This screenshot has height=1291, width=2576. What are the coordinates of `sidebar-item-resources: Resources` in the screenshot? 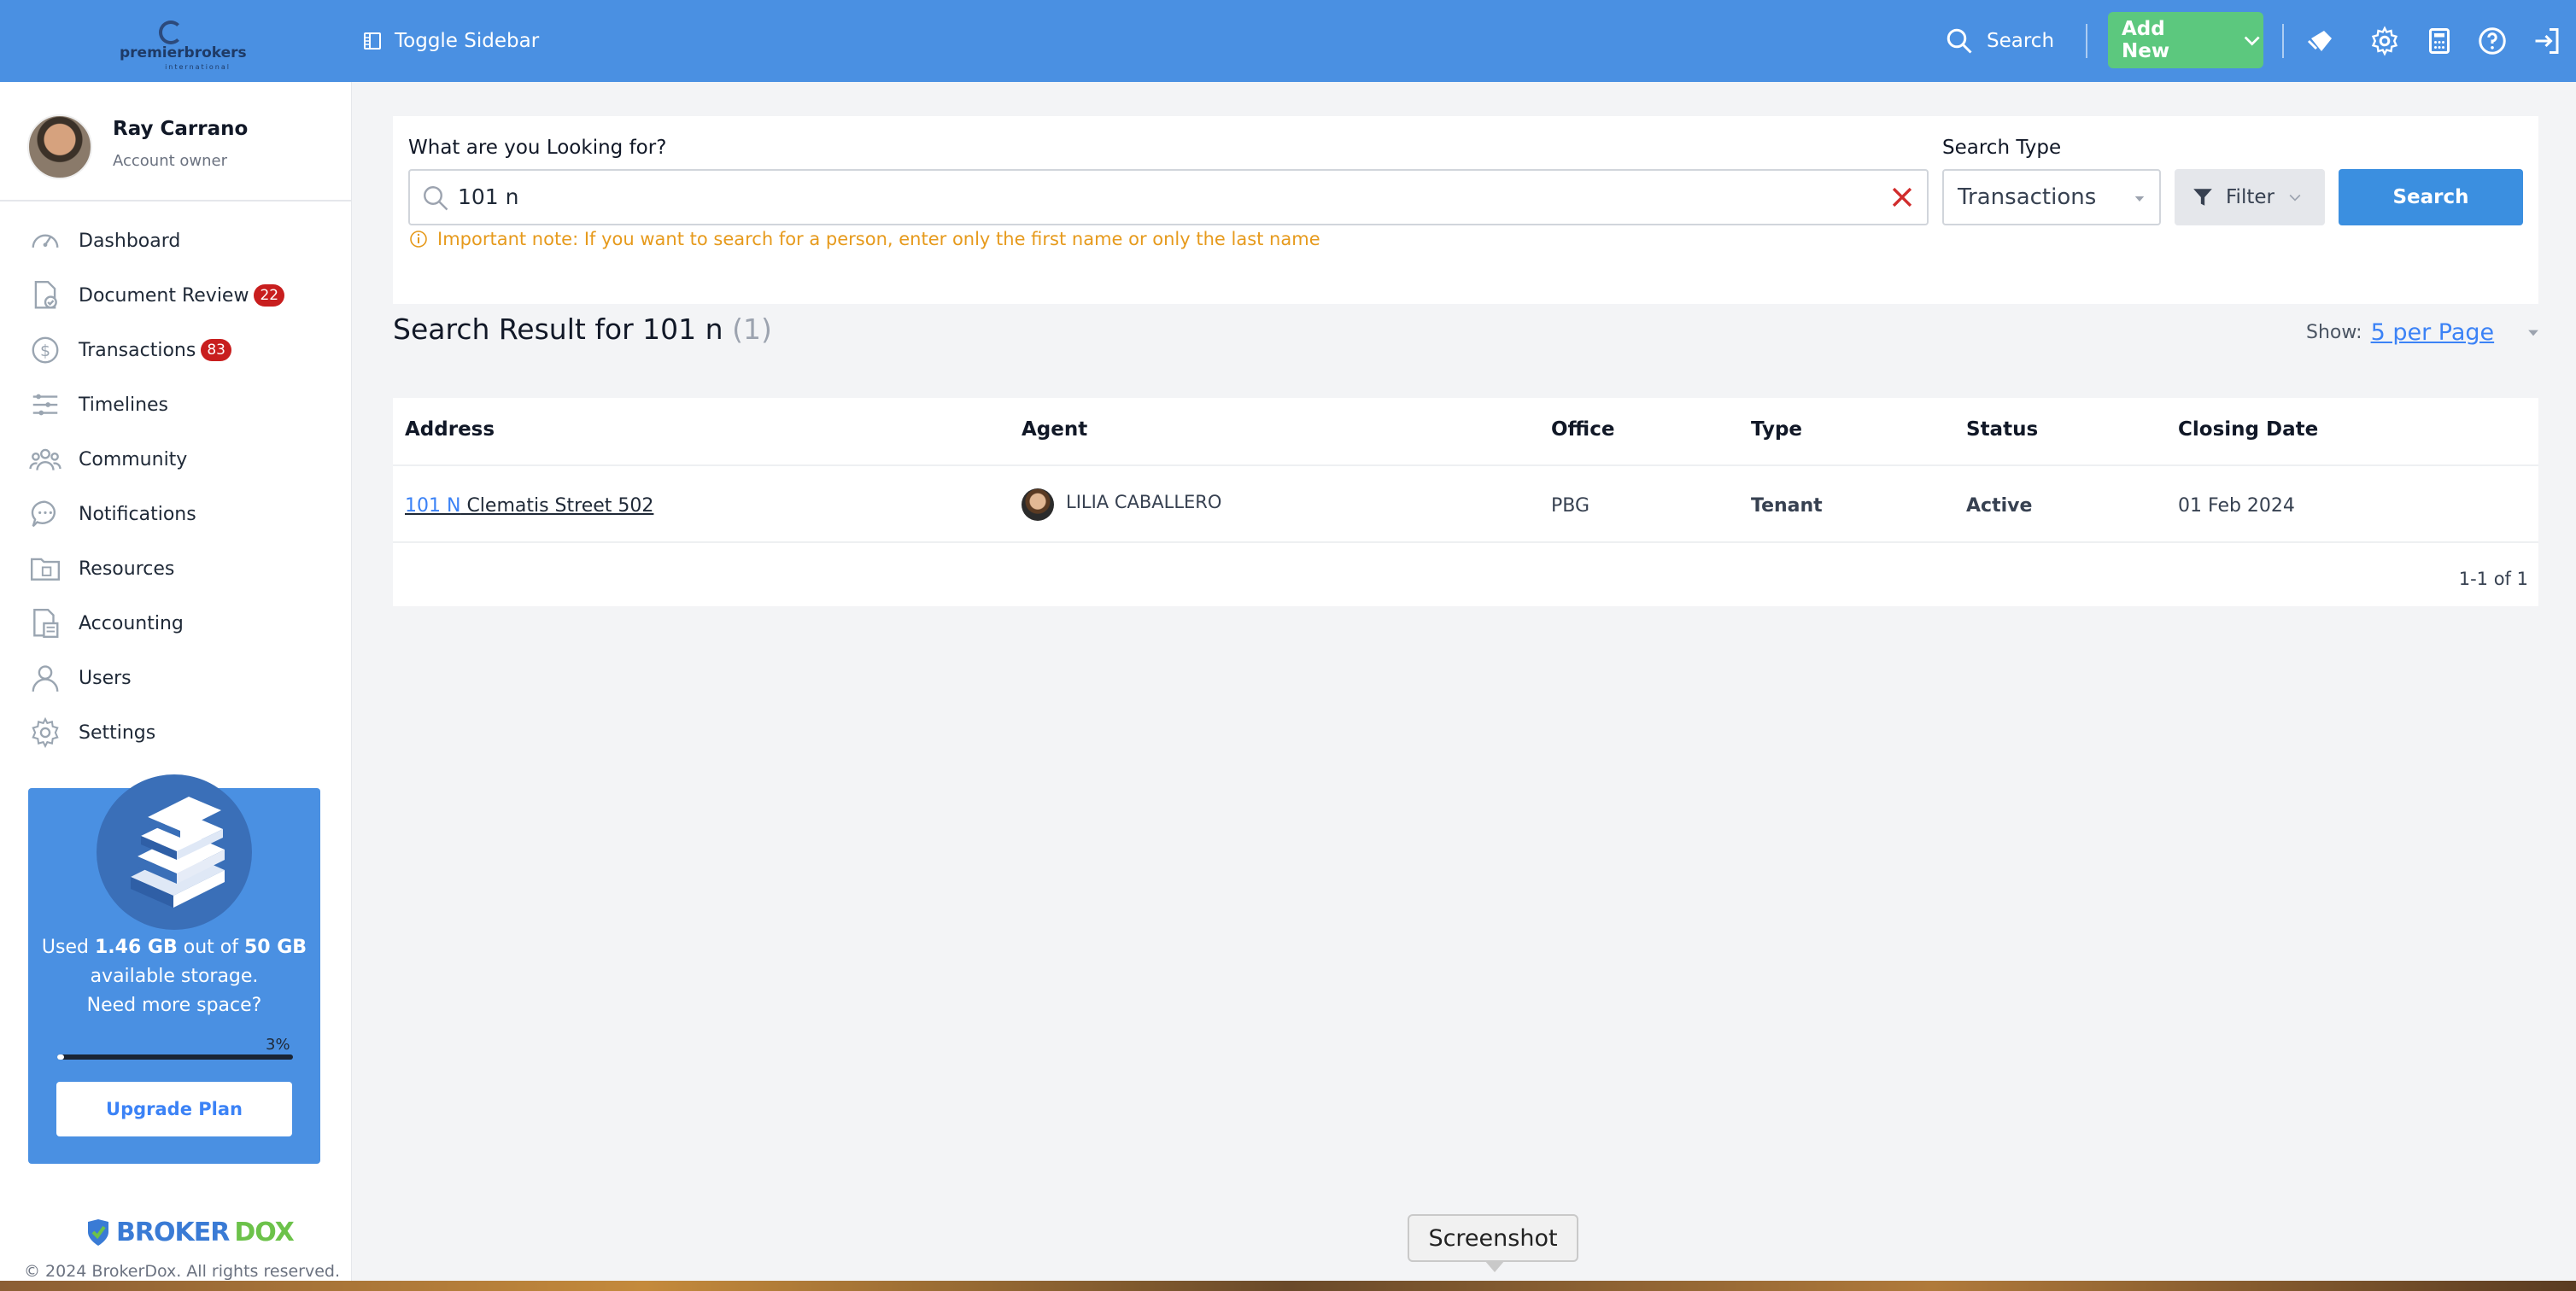 It's located at (176, 568).